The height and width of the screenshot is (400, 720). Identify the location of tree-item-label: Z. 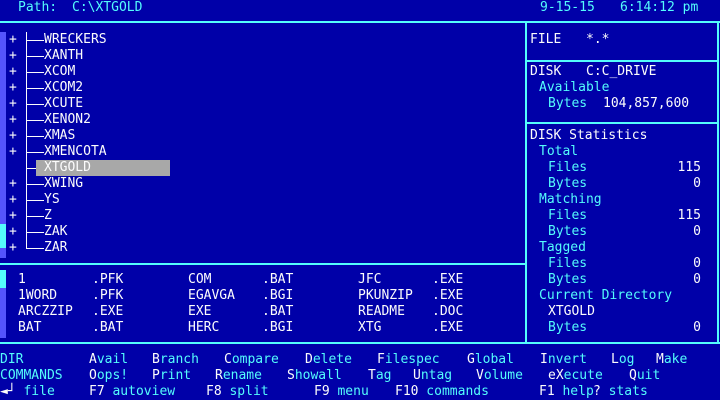
(48, 216).